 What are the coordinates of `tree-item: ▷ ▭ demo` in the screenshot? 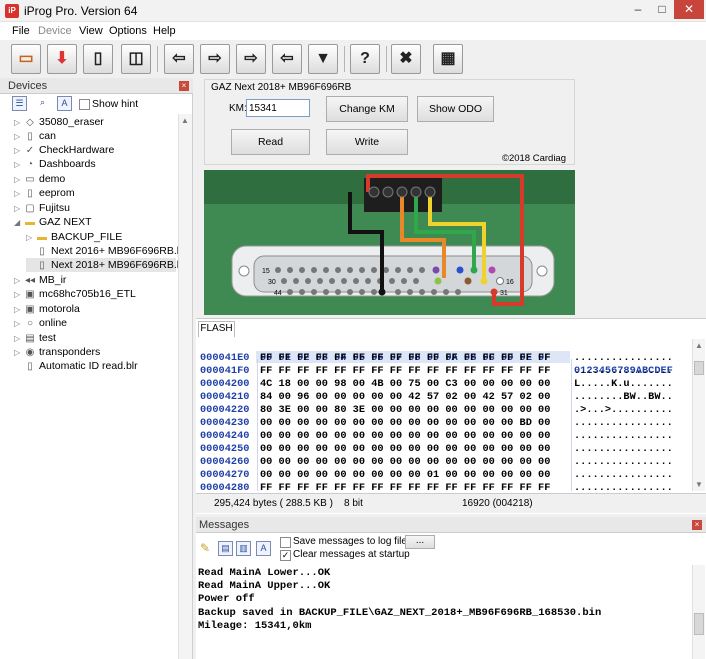 It's located at (39, 179).